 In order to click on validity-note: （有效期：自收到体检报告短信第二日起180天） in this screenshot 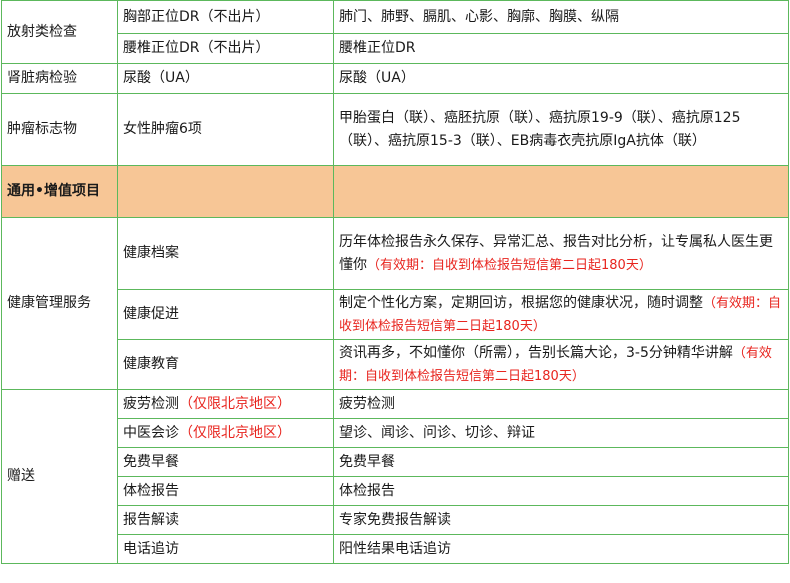, I will do `click(509, 265)`.